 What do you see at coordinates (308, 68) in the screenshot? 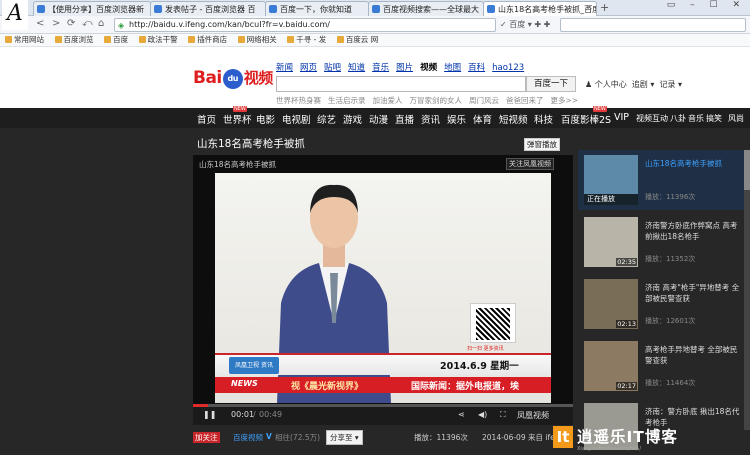
I see `channel-link: 网页` at bounding box center [308, 68].